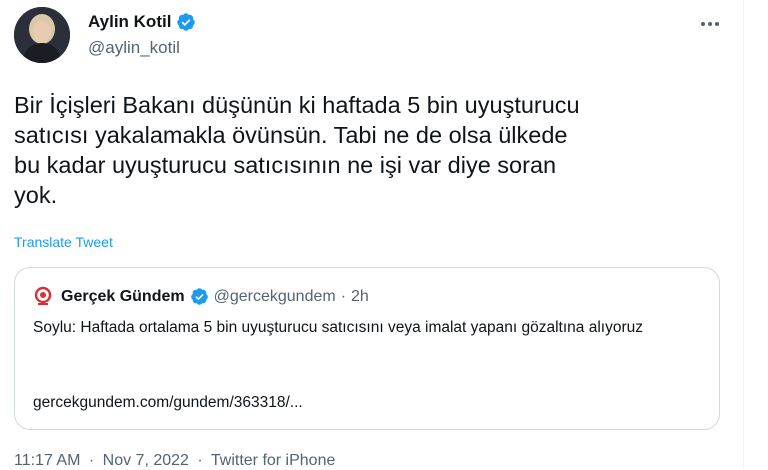  Describe the element at coordinates (47, 460) in the screenshot. I see `tweet-time: 11:17 AM` at that location.